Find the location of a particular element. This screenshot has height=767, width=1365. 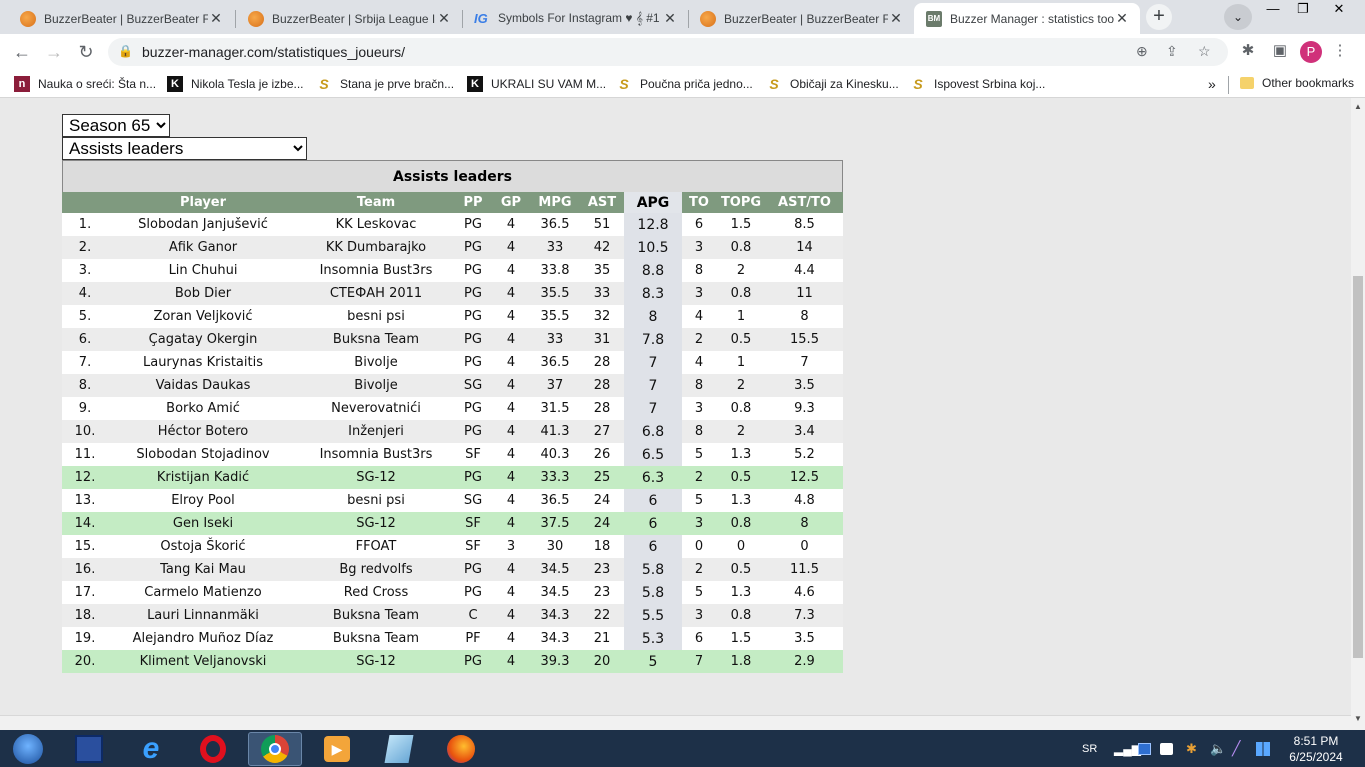

col-header-ast-to: AST/TO is located at coordinates (804, 202).